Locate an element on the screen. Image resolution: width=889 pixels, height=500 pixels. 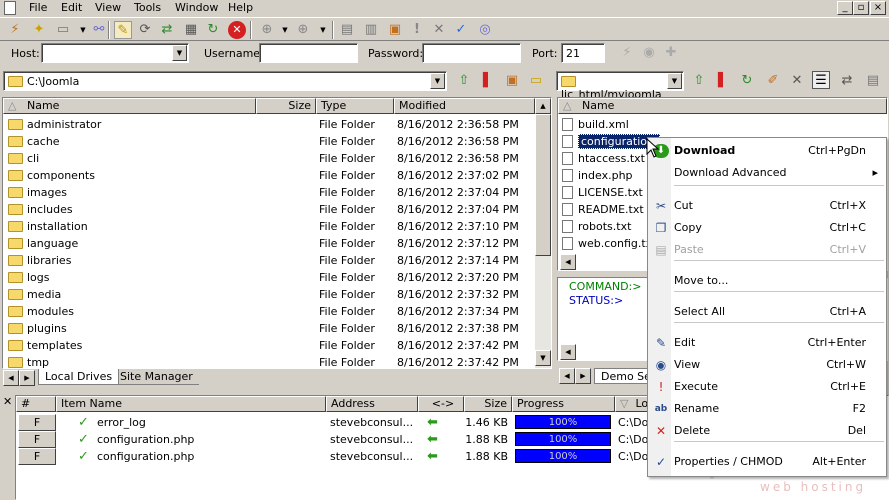
tab-local-drives: Local Drives is located at coordinates (79, 377).